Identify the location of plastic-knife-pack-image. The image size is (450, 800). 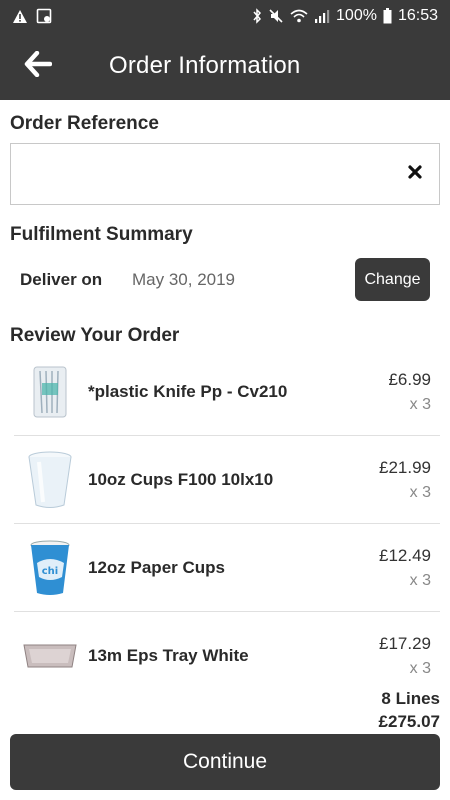
(50, 392).